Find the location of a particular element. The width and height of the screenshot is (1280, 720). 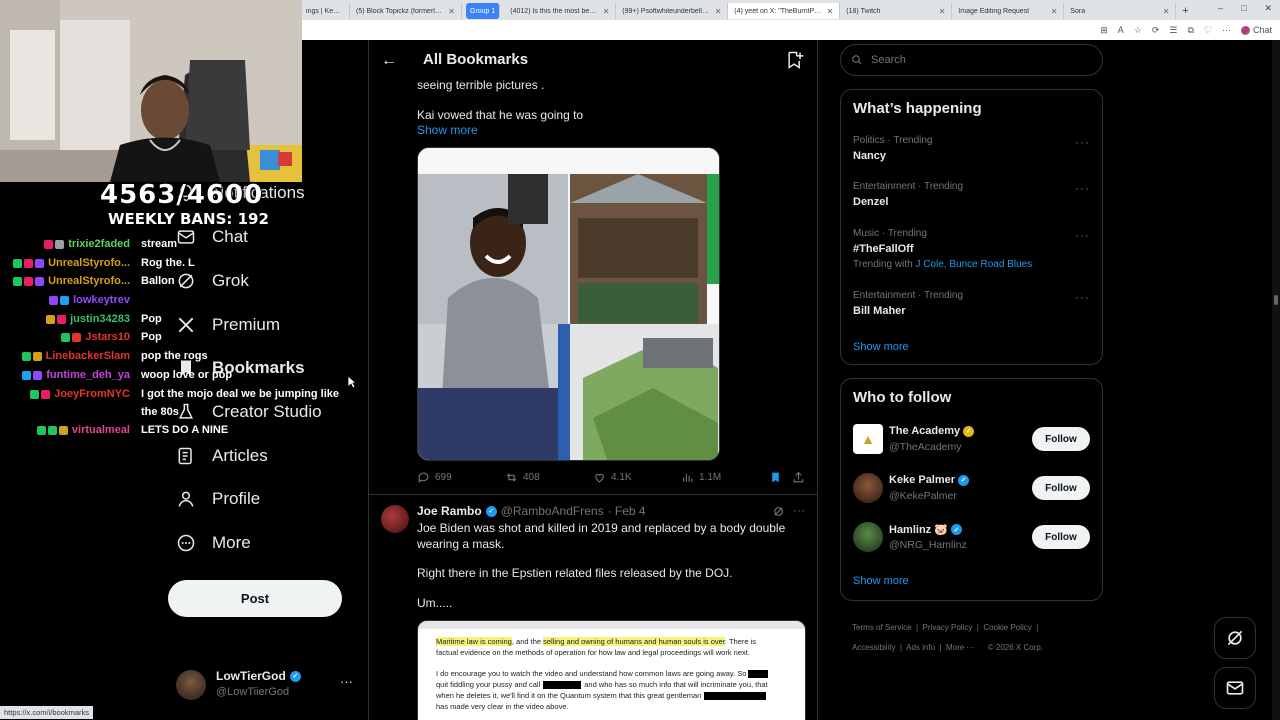

author-handle: @RamboAndFrens is located at coordinates (552, 511).